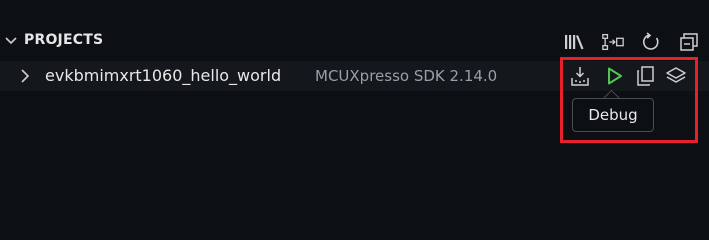 This screenshot has width=709, height=240. I want to click on chevron-down-icon, so click(11, 41).